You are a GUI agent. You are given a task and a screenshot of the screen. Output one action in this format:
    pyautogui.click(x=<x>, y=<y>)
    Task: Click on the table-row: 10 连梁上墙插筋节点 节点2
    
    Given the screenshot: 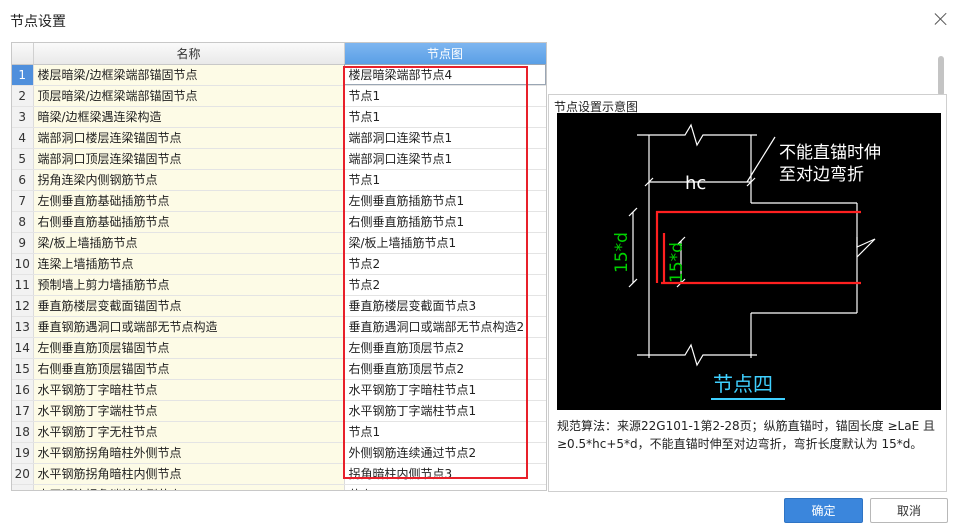 What is the action you would take?
    pyautogui.click(x=279, y=264)
    